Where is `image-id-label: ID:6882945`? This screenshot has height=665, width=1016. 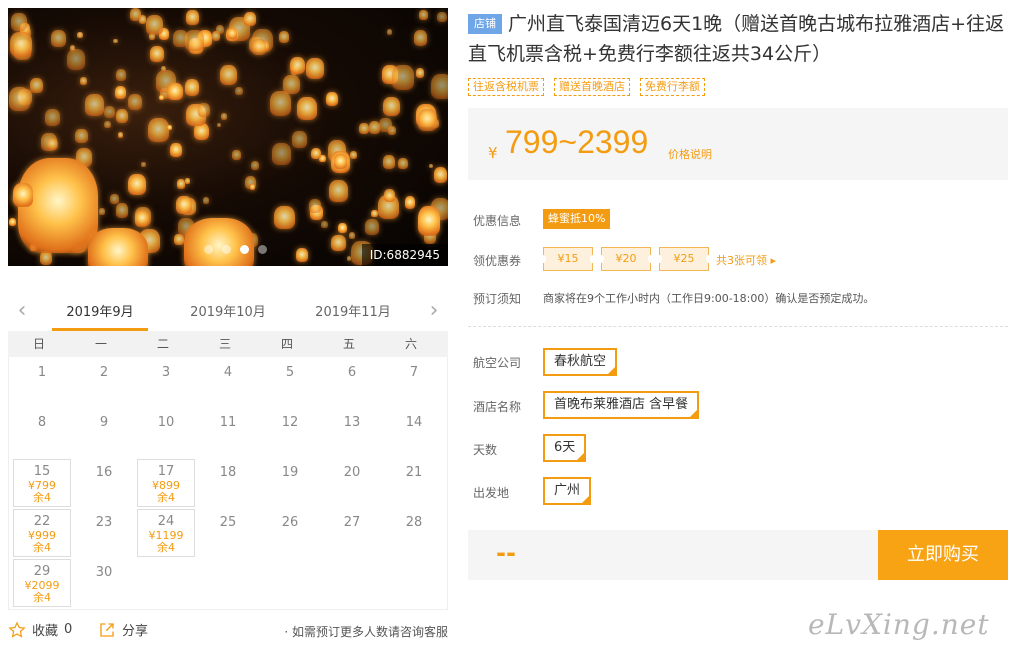
image-id-label: ID:6882945 is located at coordinates (404, 255).